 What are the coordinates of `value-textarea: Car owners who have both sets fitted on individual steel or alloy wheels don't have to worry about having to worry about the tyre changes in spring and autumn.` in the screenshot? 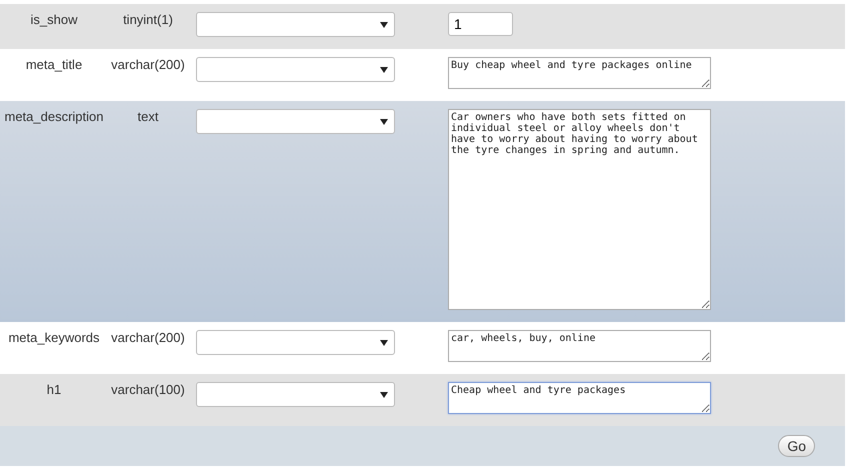 It's located at (579, 209).